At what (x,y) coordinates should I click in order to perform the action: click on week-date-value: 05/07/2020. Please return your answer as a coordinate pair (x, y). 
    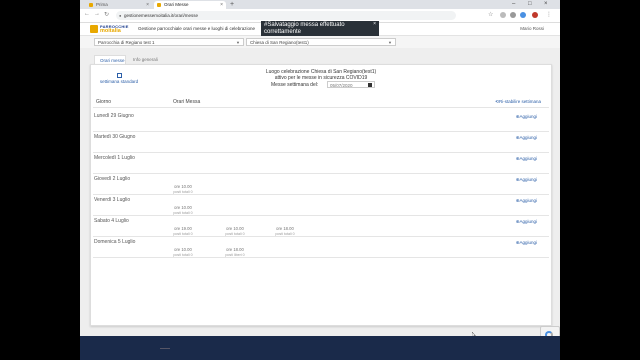
    Looking at the image, I should click on (341, 85).